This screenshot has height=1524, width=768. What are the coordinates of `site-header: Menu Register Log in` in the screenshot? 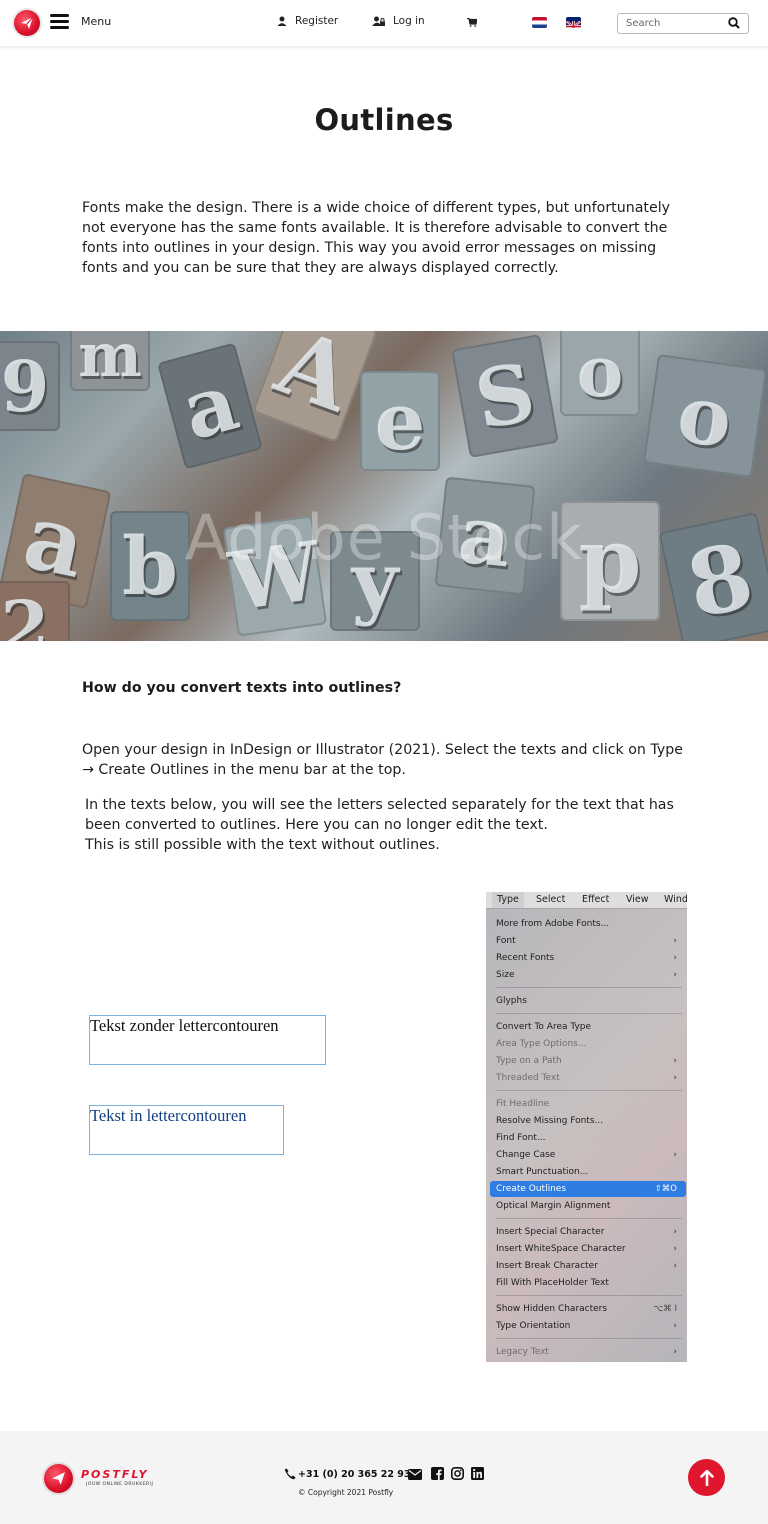 It's located at (384, 23).